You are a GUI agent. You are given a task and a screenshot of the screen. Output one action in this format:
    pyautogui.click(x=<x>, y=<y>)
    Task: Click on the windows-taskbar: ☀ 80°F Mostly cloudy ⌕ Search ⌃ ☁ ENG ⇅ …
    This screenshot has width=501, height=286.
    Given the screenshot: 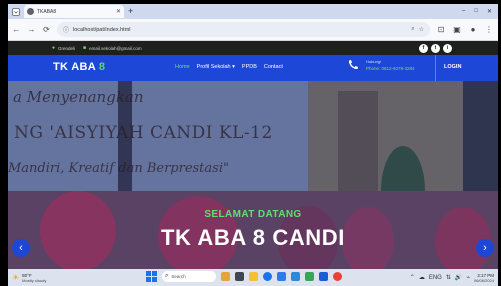 What is the action you would take?
    pyautogui.click(x=253, y=277)
    